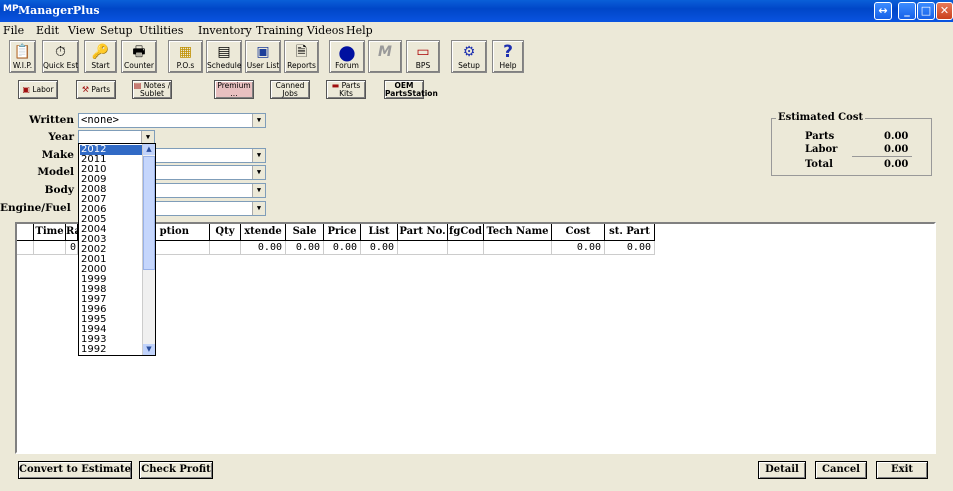  Describe the element at coordinates (385, 52) in the screenshot. I see `mp-logo-icon: M` at that location.